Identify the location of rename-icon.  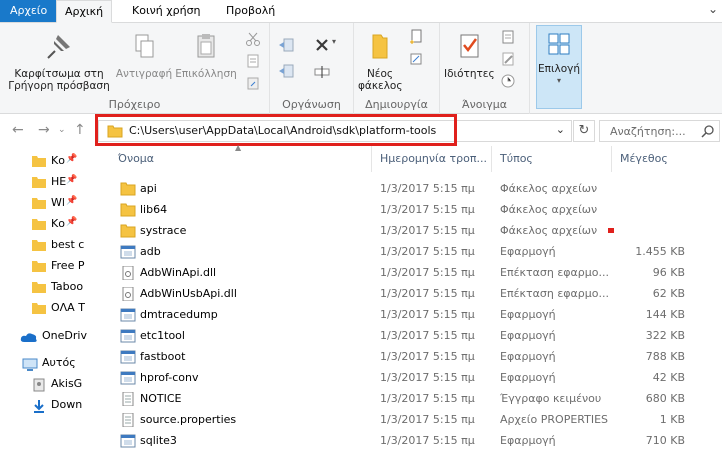
(322, 71).